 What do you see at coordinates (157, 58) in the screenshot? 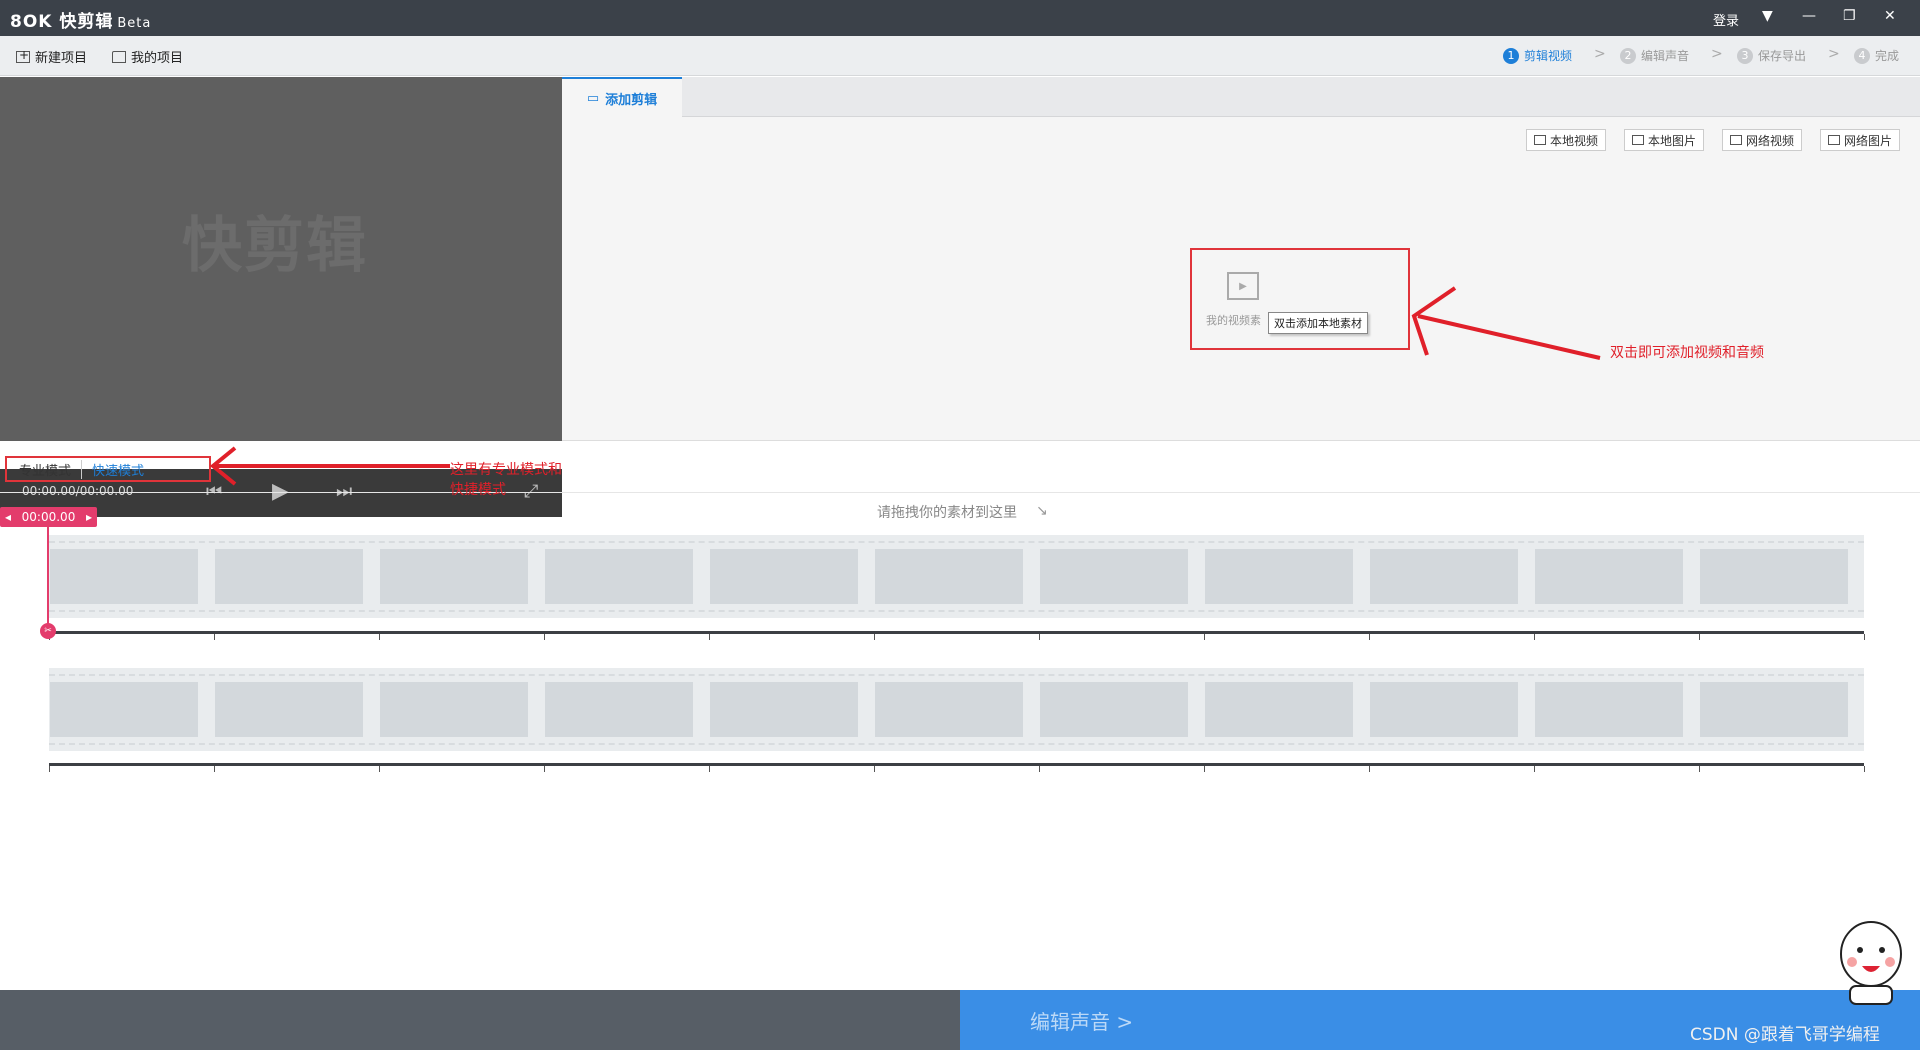
I see `my-projects-label: 我的项目` at bounding box center [157, 58].